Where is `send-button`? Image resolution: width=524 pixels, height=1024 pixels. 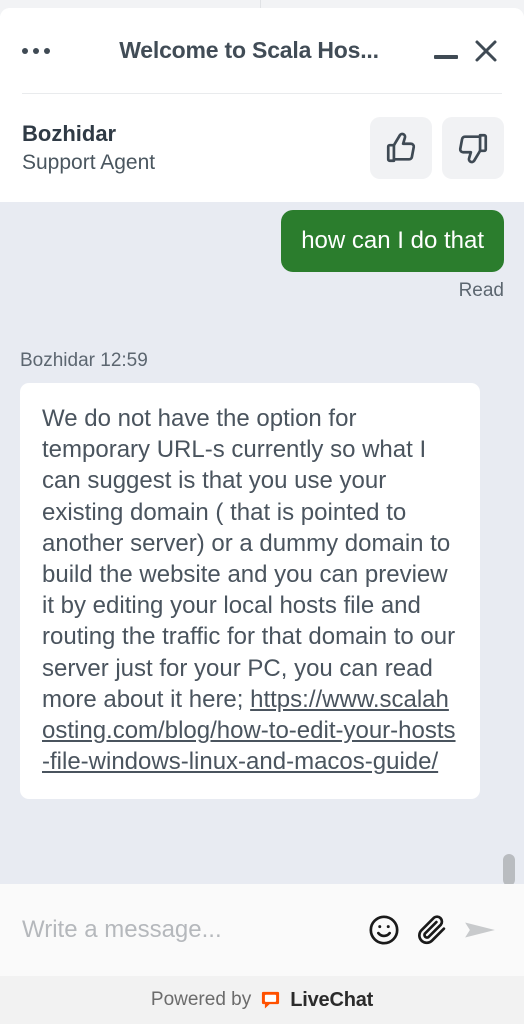
send-button is located at coordinates (480, 930).